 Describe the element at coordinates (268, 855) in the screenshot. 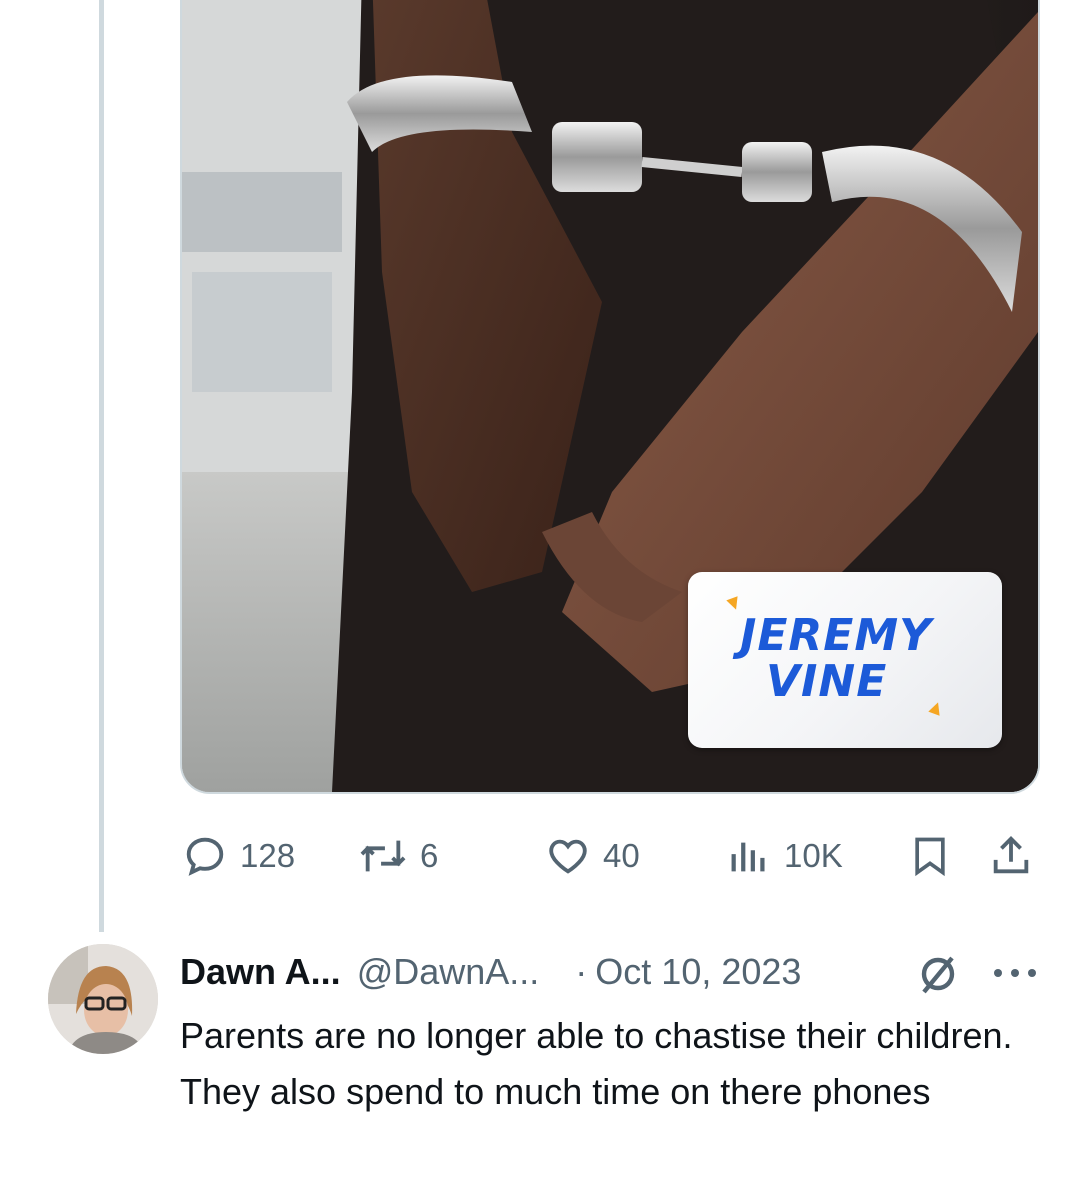

I see `reply-count: 128` at that location.